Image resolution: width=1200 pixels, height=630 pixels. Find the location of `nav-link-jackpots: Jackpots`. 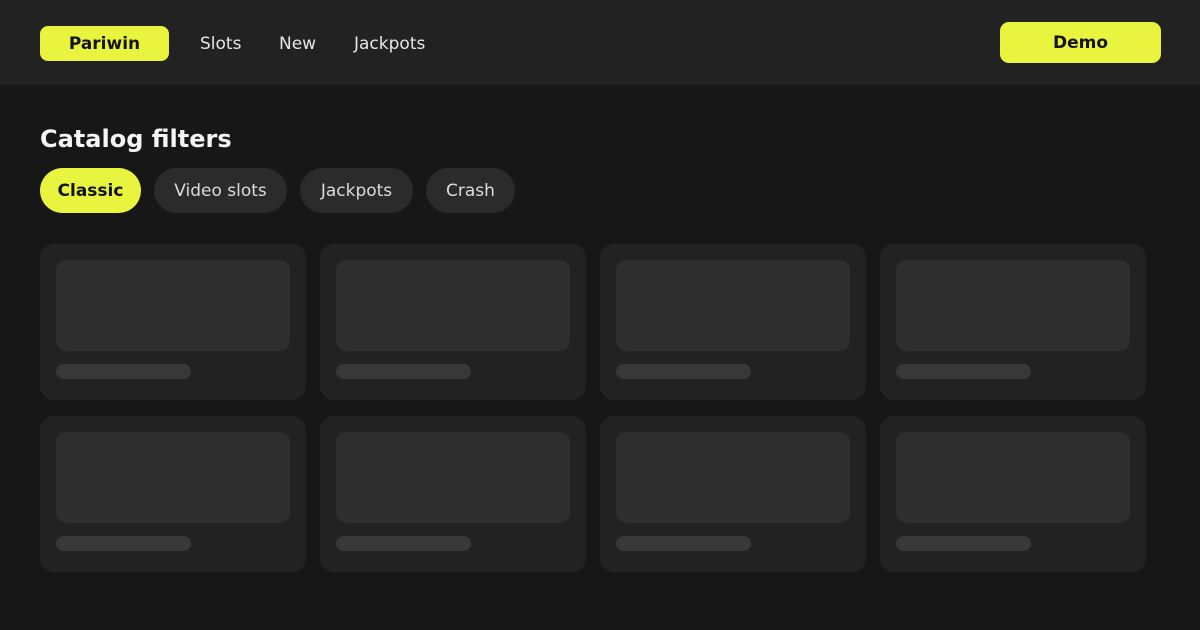

nav-link-jackpots: Jackpots is located at coordinates (389, 44).